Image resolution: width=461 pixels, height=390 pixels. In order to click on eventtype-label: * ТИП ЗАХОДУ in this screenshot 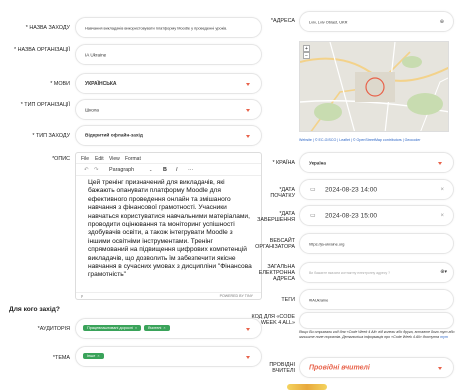, I will do `click(51, 136)`.